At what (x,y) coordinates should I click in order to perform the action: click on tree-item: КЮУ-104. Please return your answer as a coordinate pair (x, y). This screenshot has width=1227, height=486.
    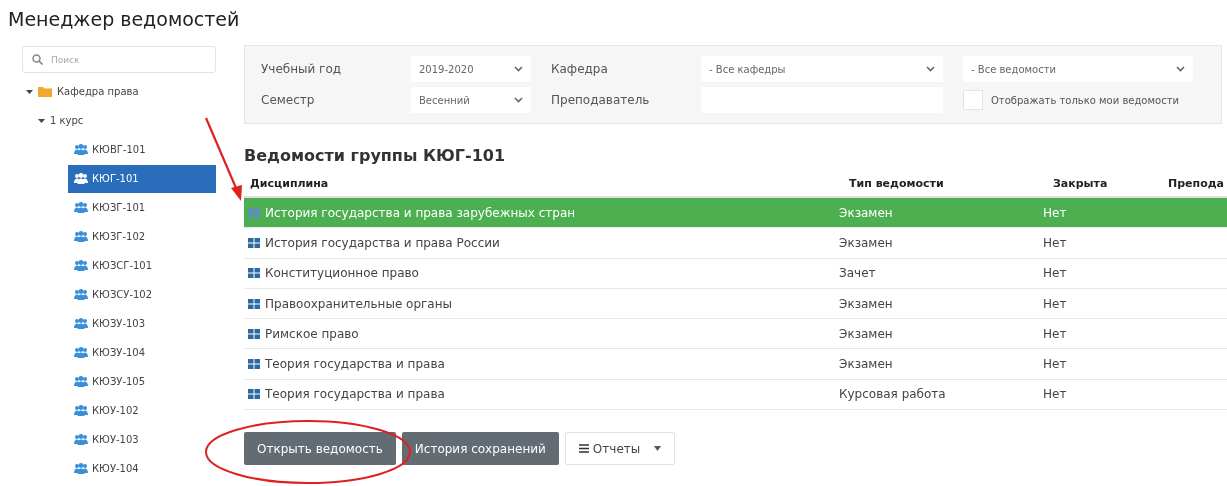
    Looking at the image, I should click on (142, 468).